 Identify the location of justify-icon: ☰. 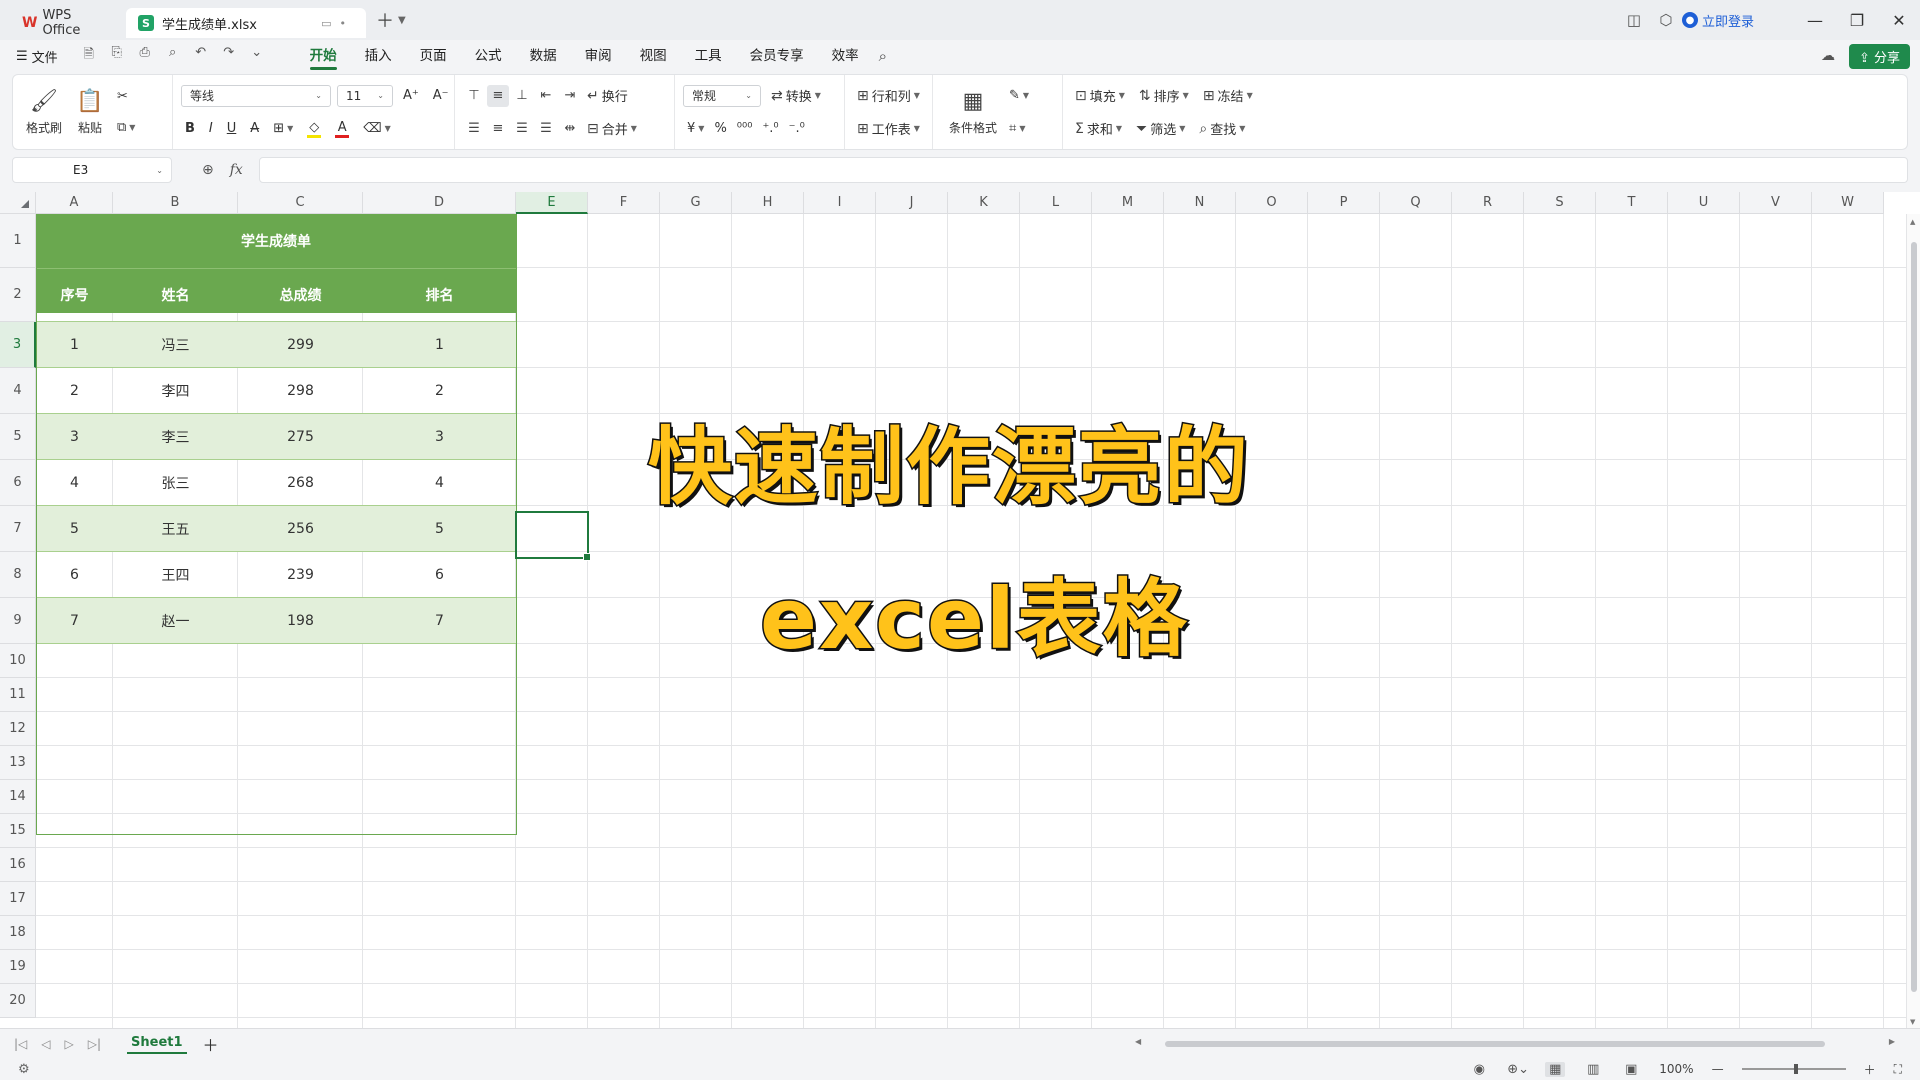
(546, 129).